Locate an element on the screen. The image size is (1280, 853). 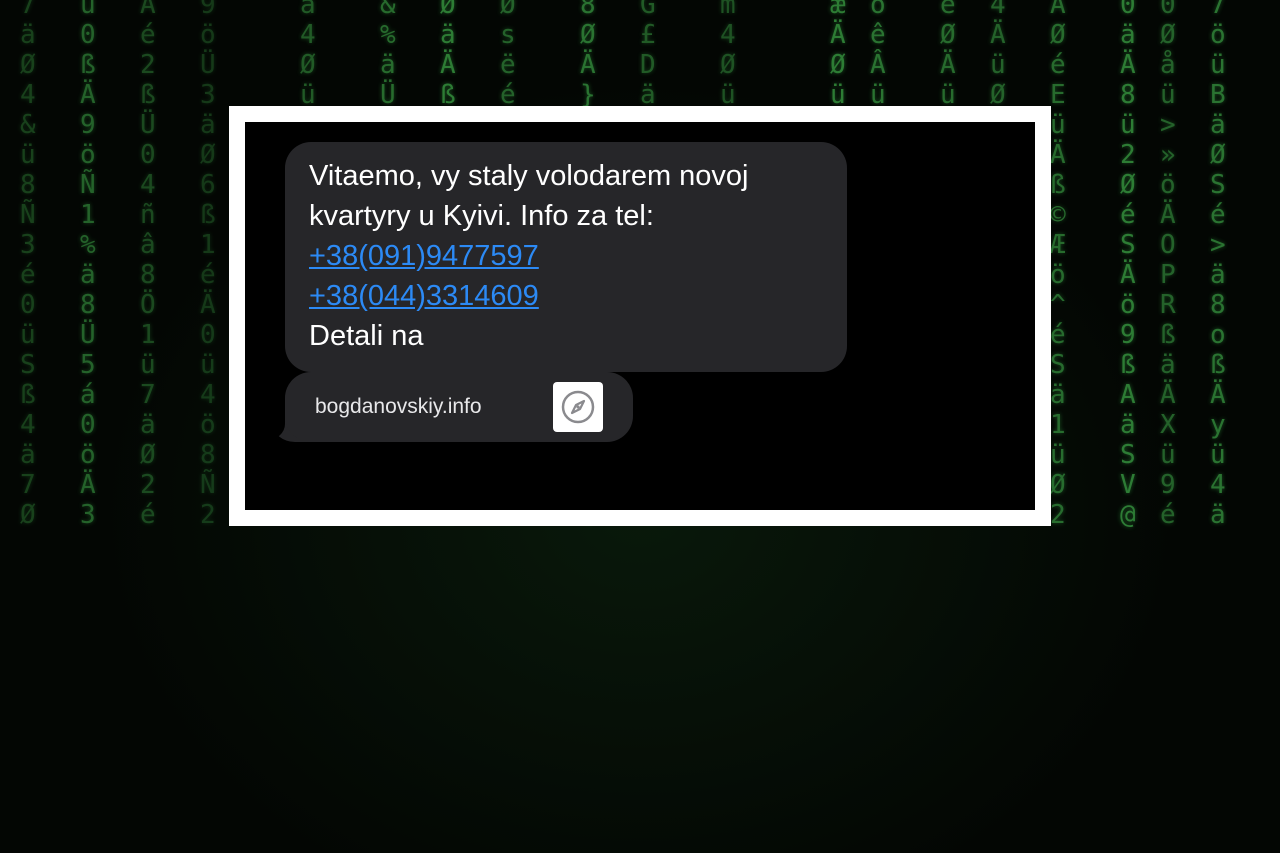
compass-icon-graphic is located at coordinates (578, 407).